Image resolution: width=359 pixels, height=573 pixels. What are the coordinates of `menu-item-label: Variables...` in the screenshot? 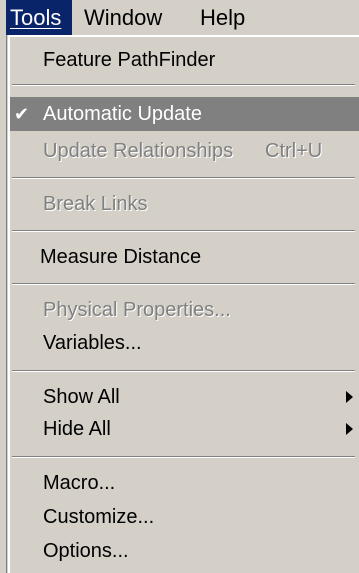 It's located at (92, 343).